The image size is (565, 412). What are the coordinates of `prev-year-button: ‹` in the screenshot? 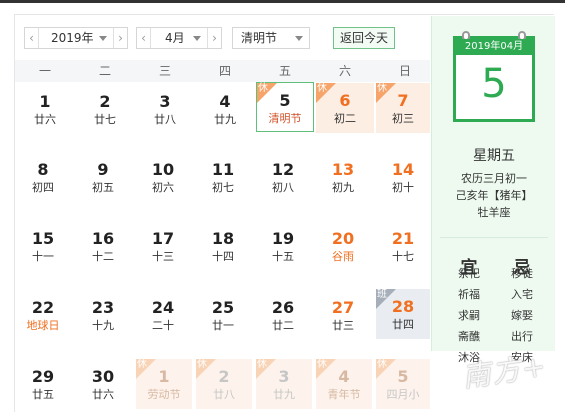 It's located at (32, 38).